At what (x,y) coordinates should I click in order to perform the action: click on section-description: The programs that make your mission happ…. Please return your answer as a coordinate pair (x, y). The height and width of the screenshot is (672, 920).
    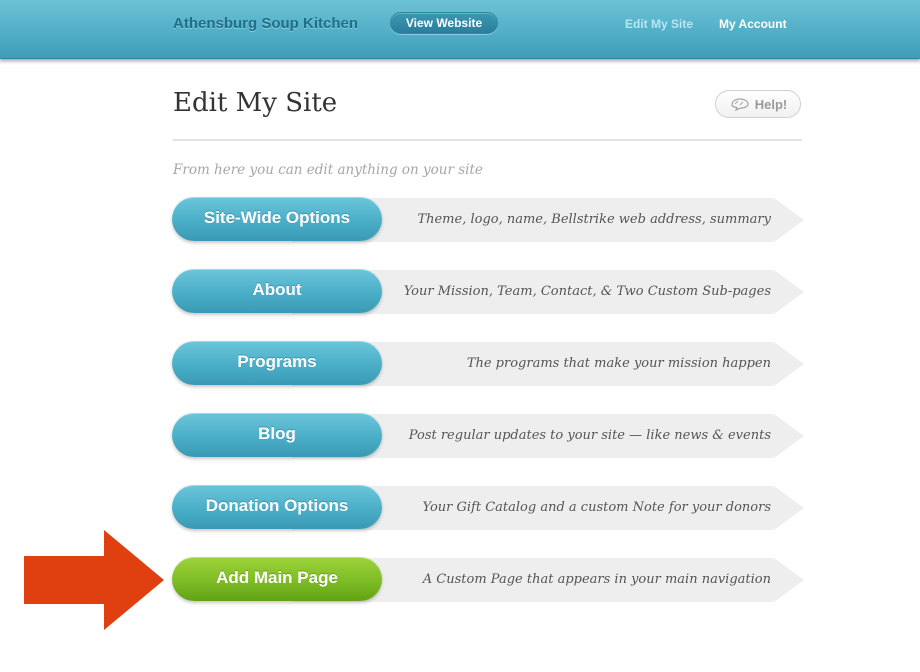
    Looking at the image, I should click on (618, 363).